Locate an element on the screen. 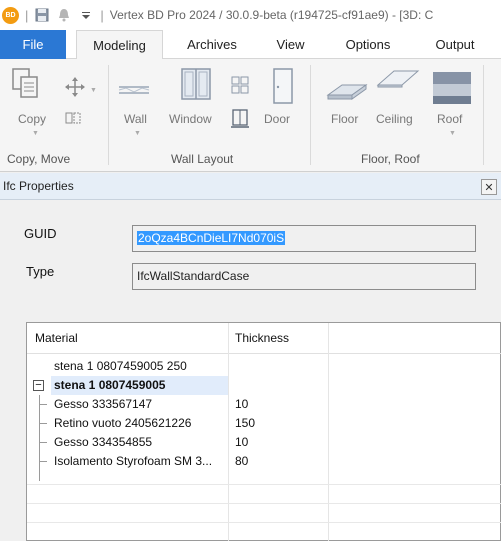  table-row: stena 1 0807459005 250 is located at coordinates (264, 366).